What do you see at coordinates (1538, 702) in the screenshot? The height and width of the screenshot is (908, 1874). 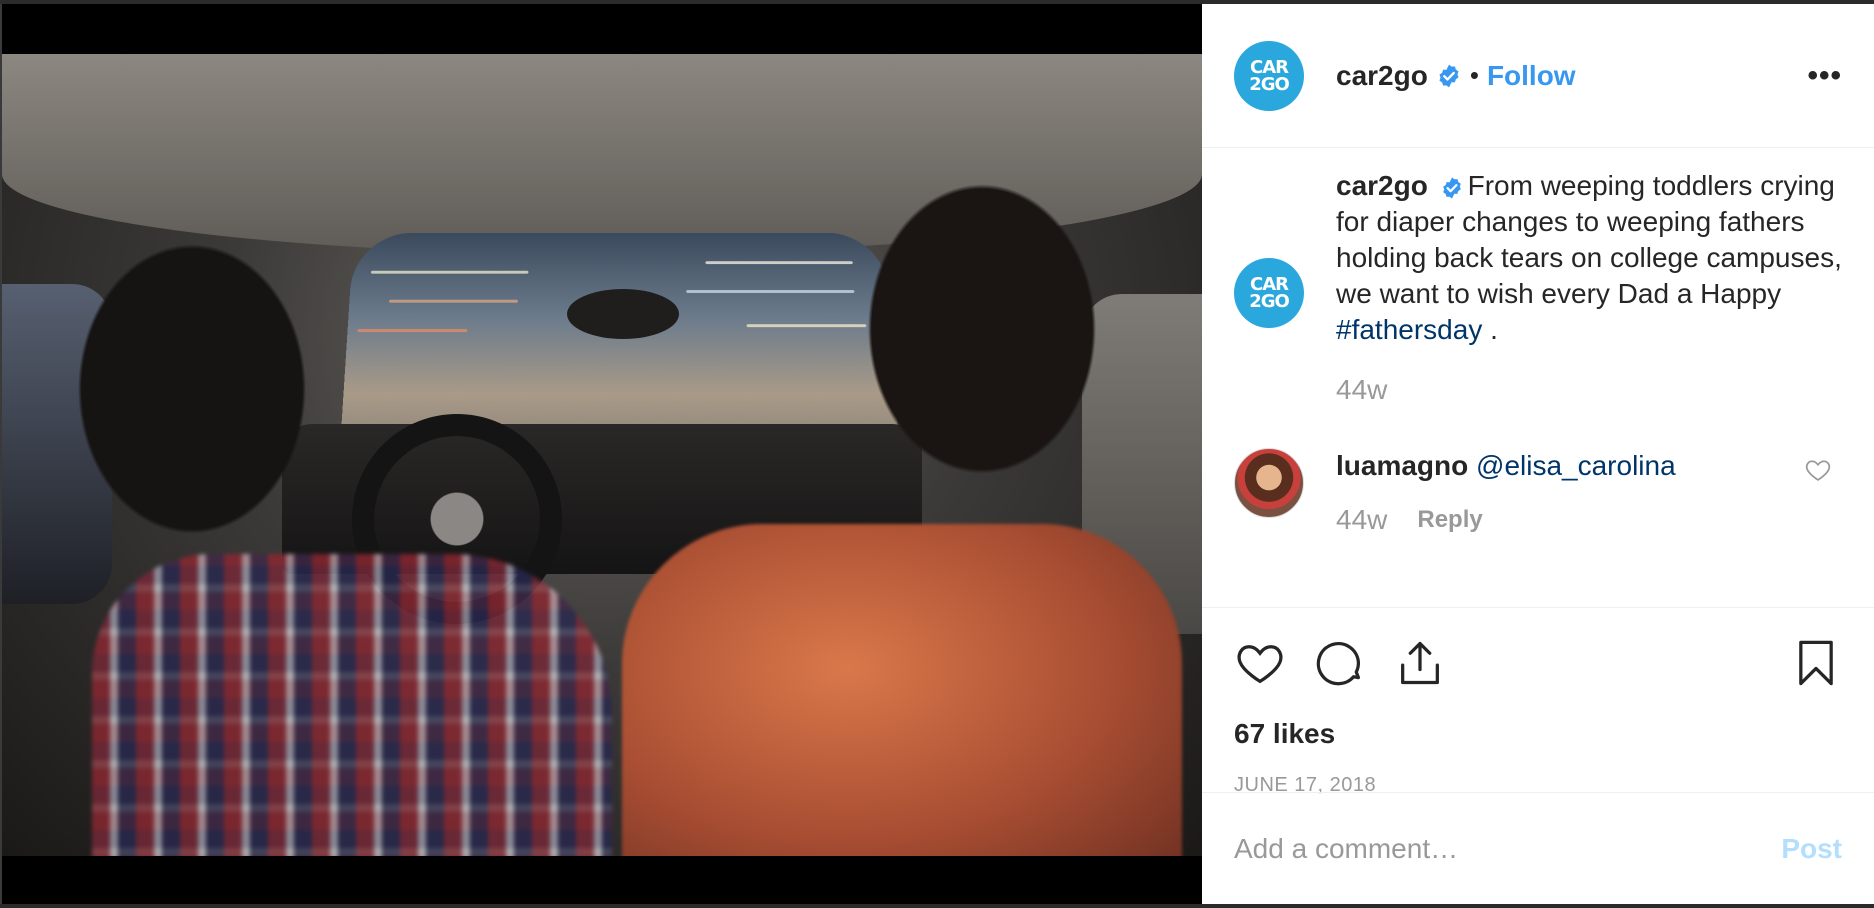 I see `post-actions: 67 likes JUNE 17, 2018` at bounding box center [1538, 702].